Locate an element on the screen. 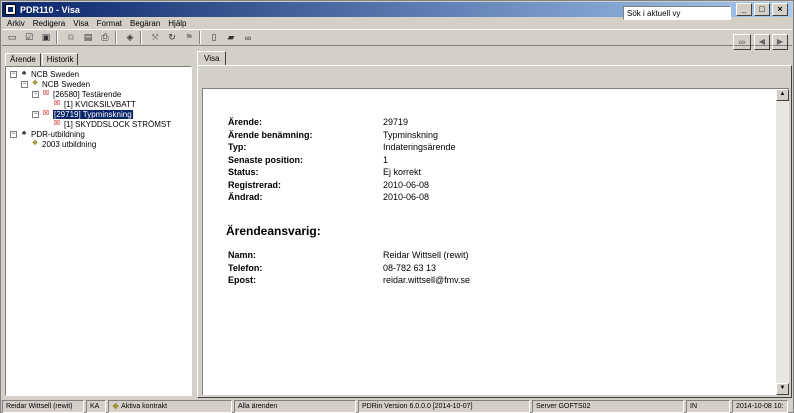  status-filter: Alla ärenden is located at coordinates (295, 406).